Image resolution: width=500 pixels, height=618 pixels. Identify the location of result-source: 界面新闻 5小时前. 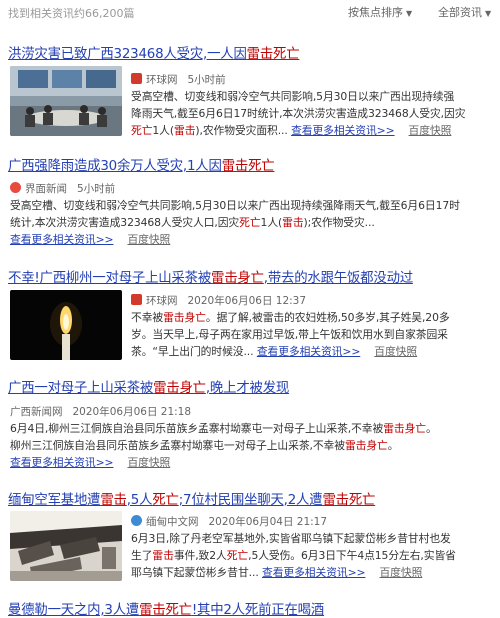
(62, 188).